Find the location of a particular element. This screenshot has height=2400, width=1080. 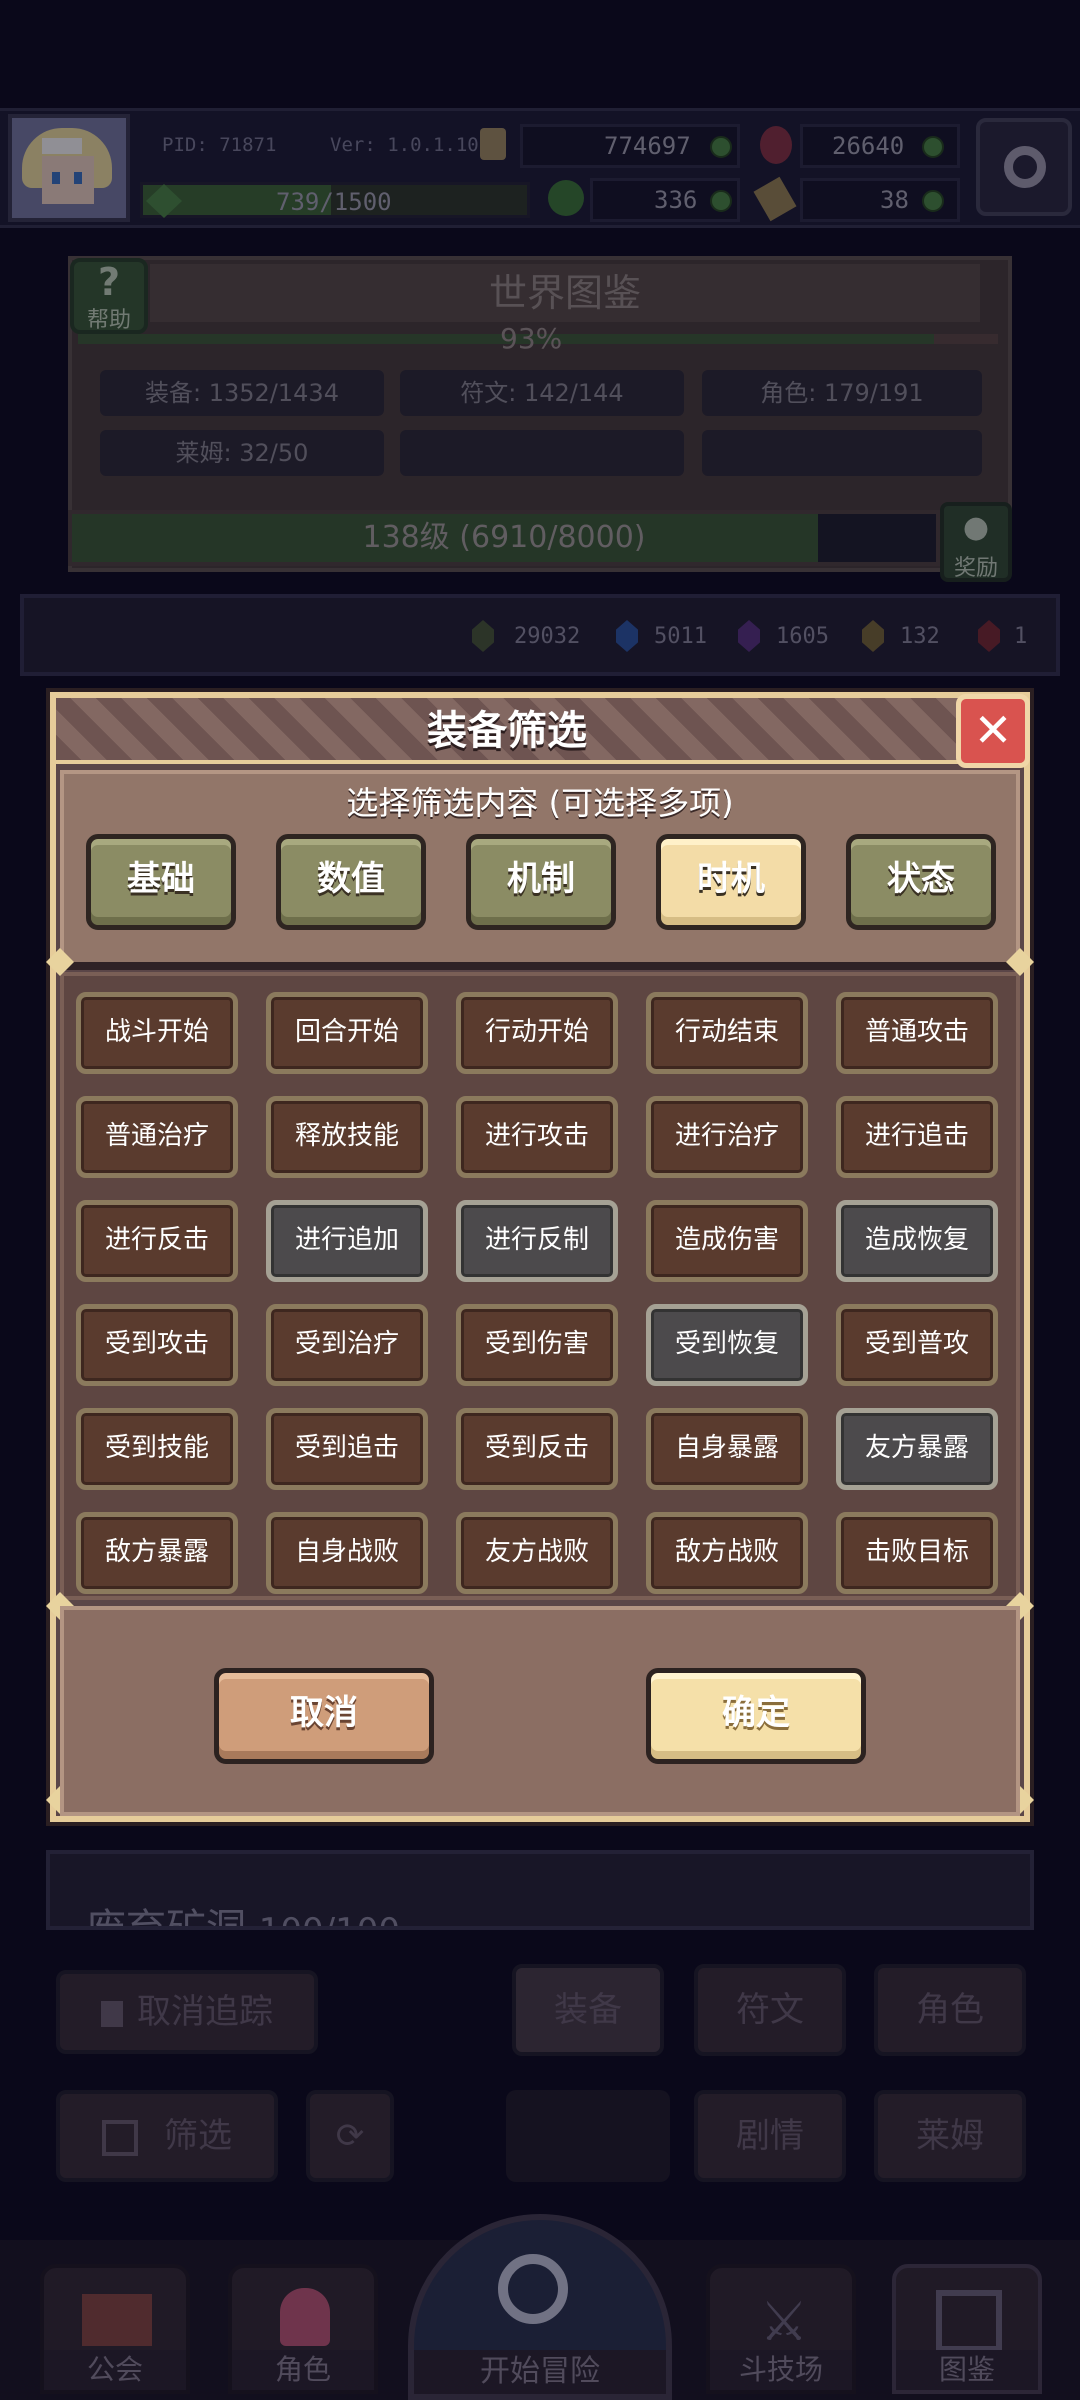

atlas-level-bar: 138级 (6910/8000) is located at coordinates (504, 538).